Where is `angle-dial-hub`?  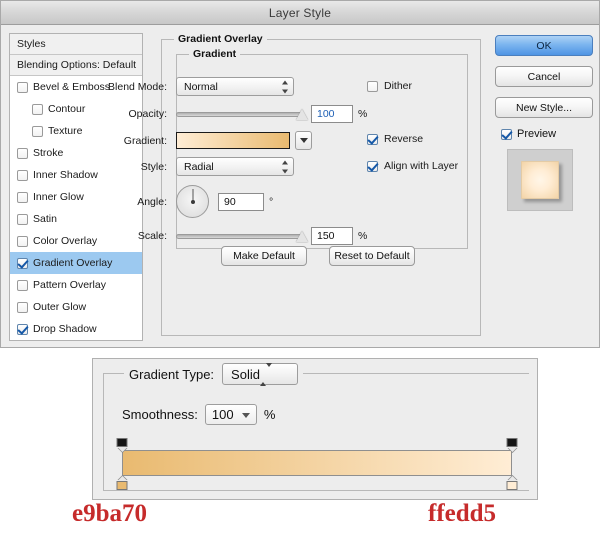
angle-dial-hub is located at coordinates (192, 201).